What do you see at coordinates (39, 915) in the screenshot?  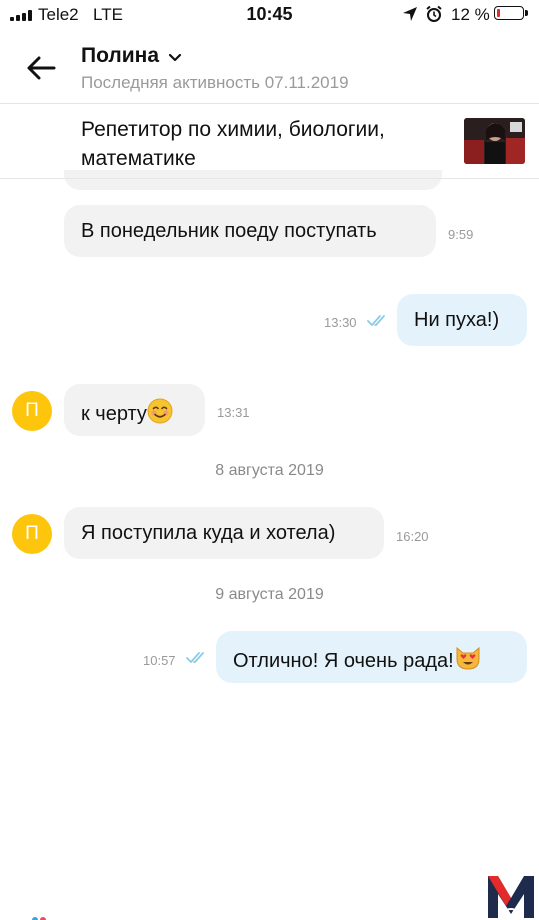 I see `composer-icon` at bounding box center [39, 915].